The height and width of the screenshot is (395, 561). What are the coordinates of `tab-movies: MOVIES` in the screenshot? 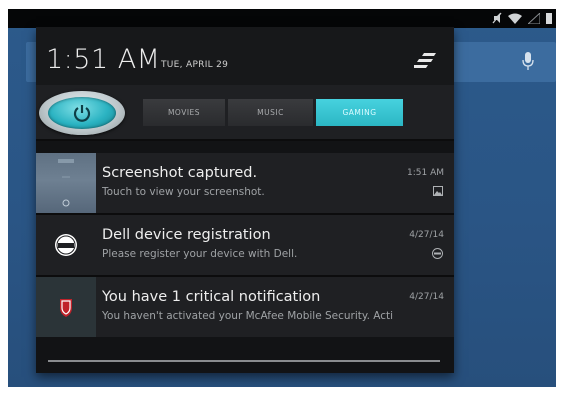 It's located at (184, 112).